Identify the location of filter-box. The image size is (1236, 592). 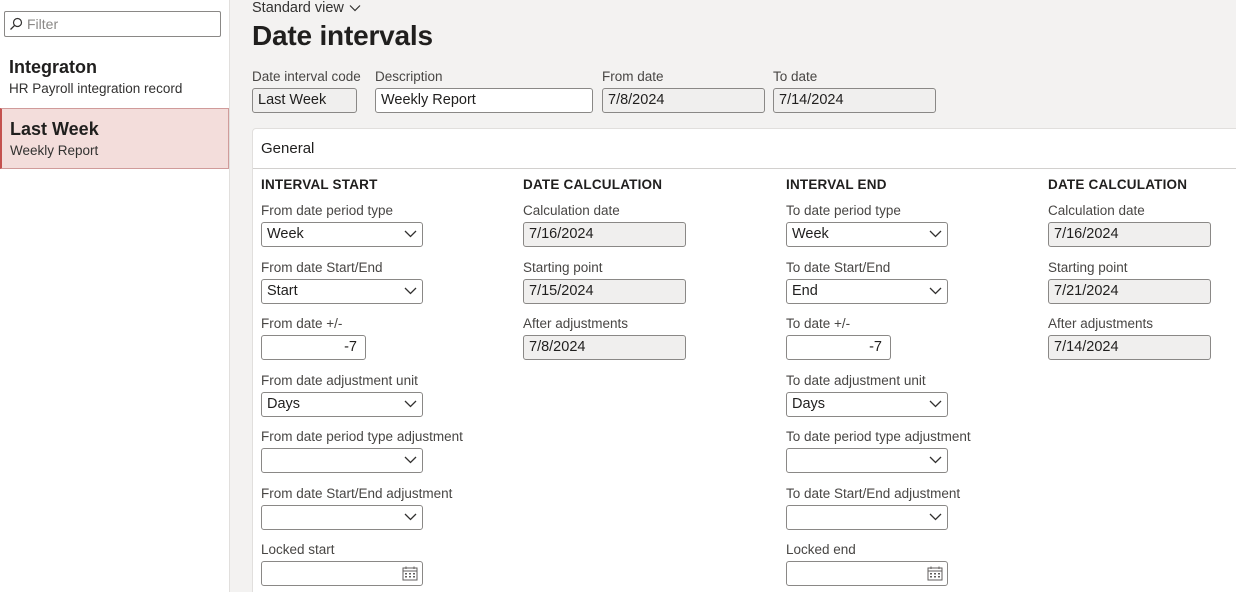
(112, 24).